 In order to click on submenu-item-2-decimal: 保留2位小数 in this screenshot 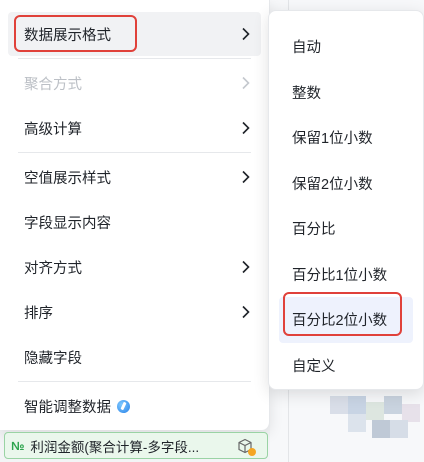, I will do `click(346, 184)`.